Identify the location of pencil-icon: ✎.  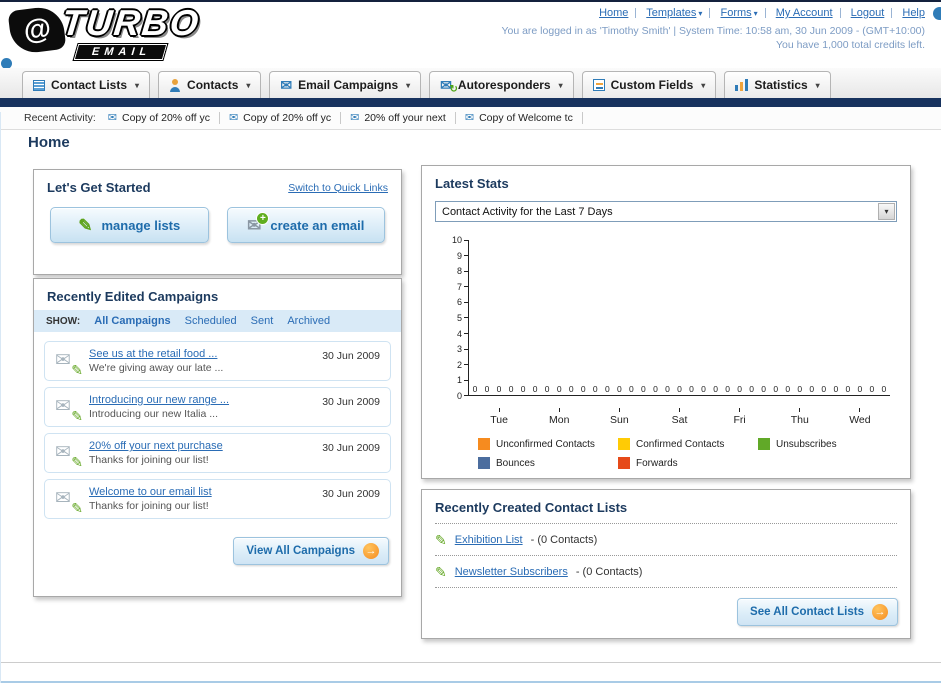
(441, 572).